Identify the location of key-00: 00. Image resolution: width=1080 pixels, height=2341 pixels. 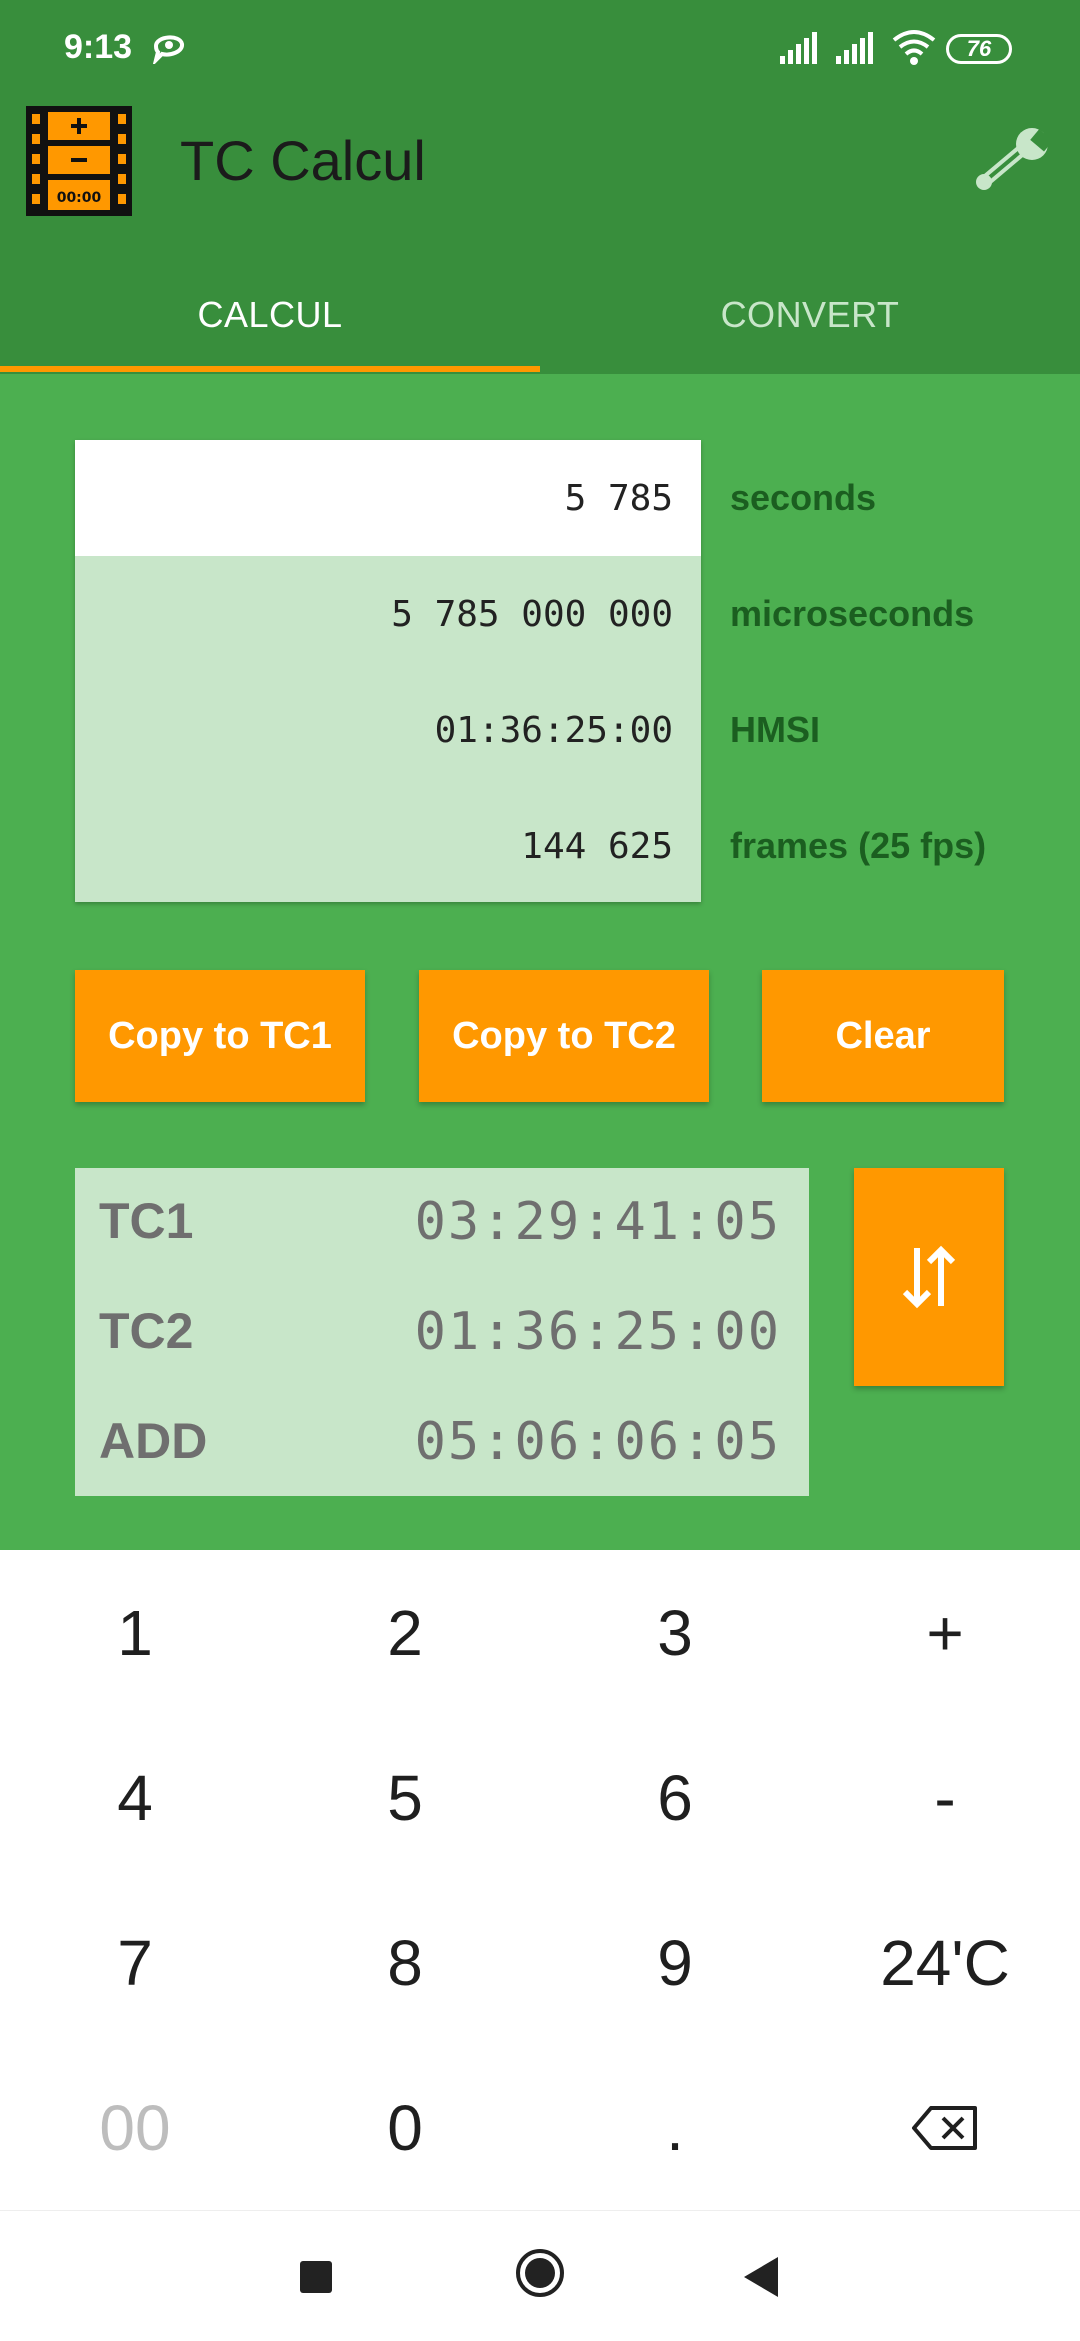
(135, 2127).